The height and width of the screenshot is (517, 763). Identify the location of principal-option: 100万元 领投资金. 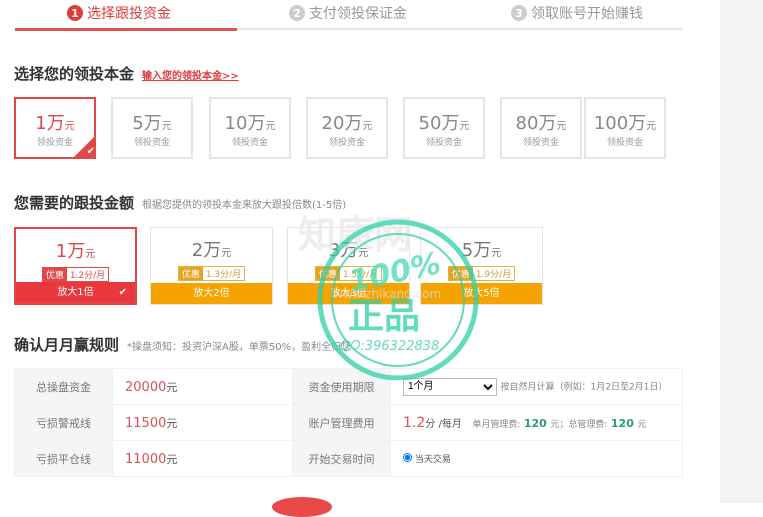
(625, 128).